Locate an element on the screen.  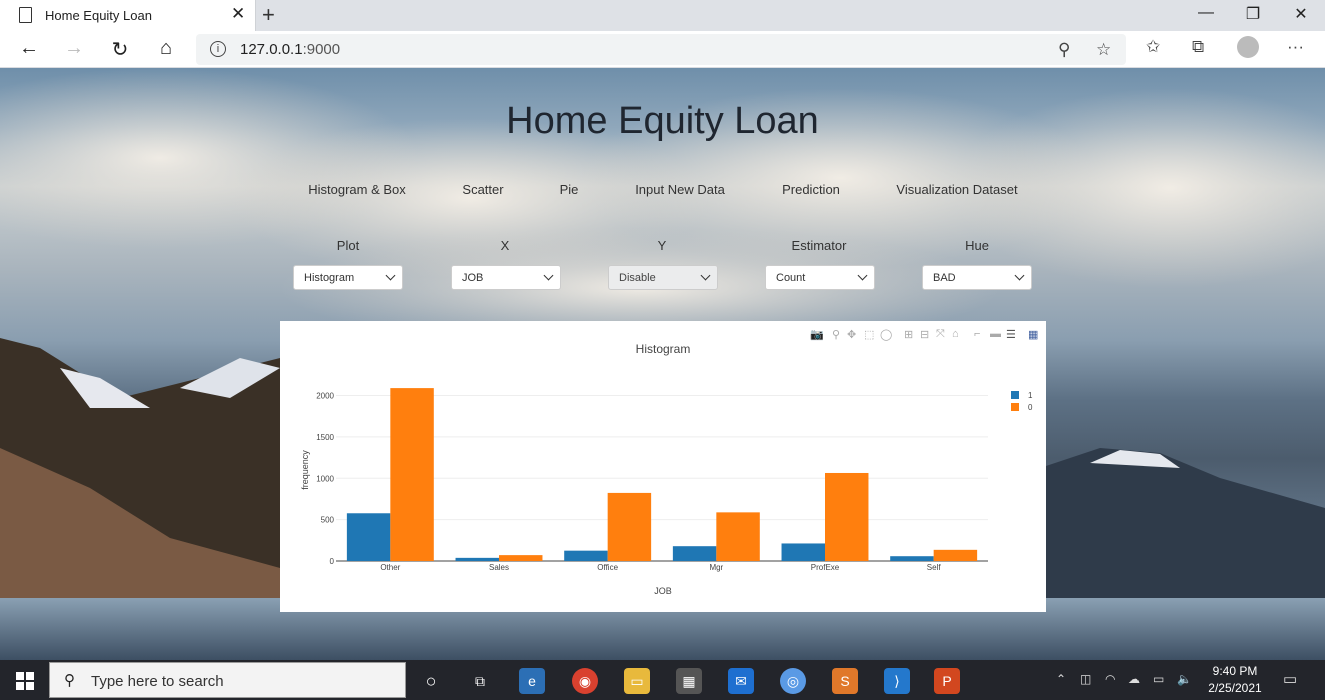
clock-time: 9:40 PM is located at coordinates (1235, 671).